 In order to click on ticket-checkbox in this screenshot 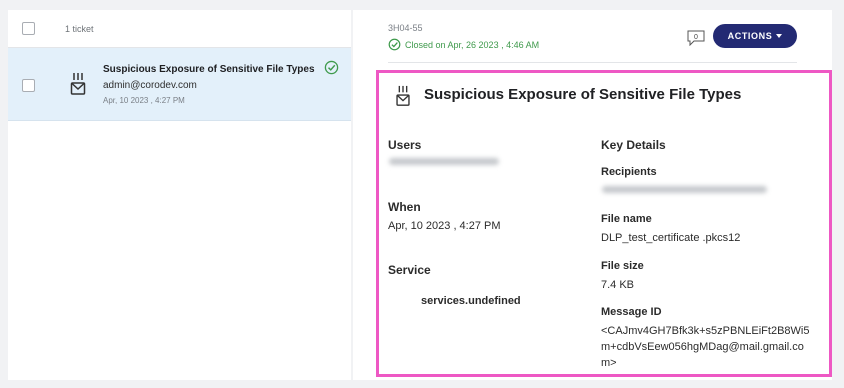, I will do `click(28, 85)`.